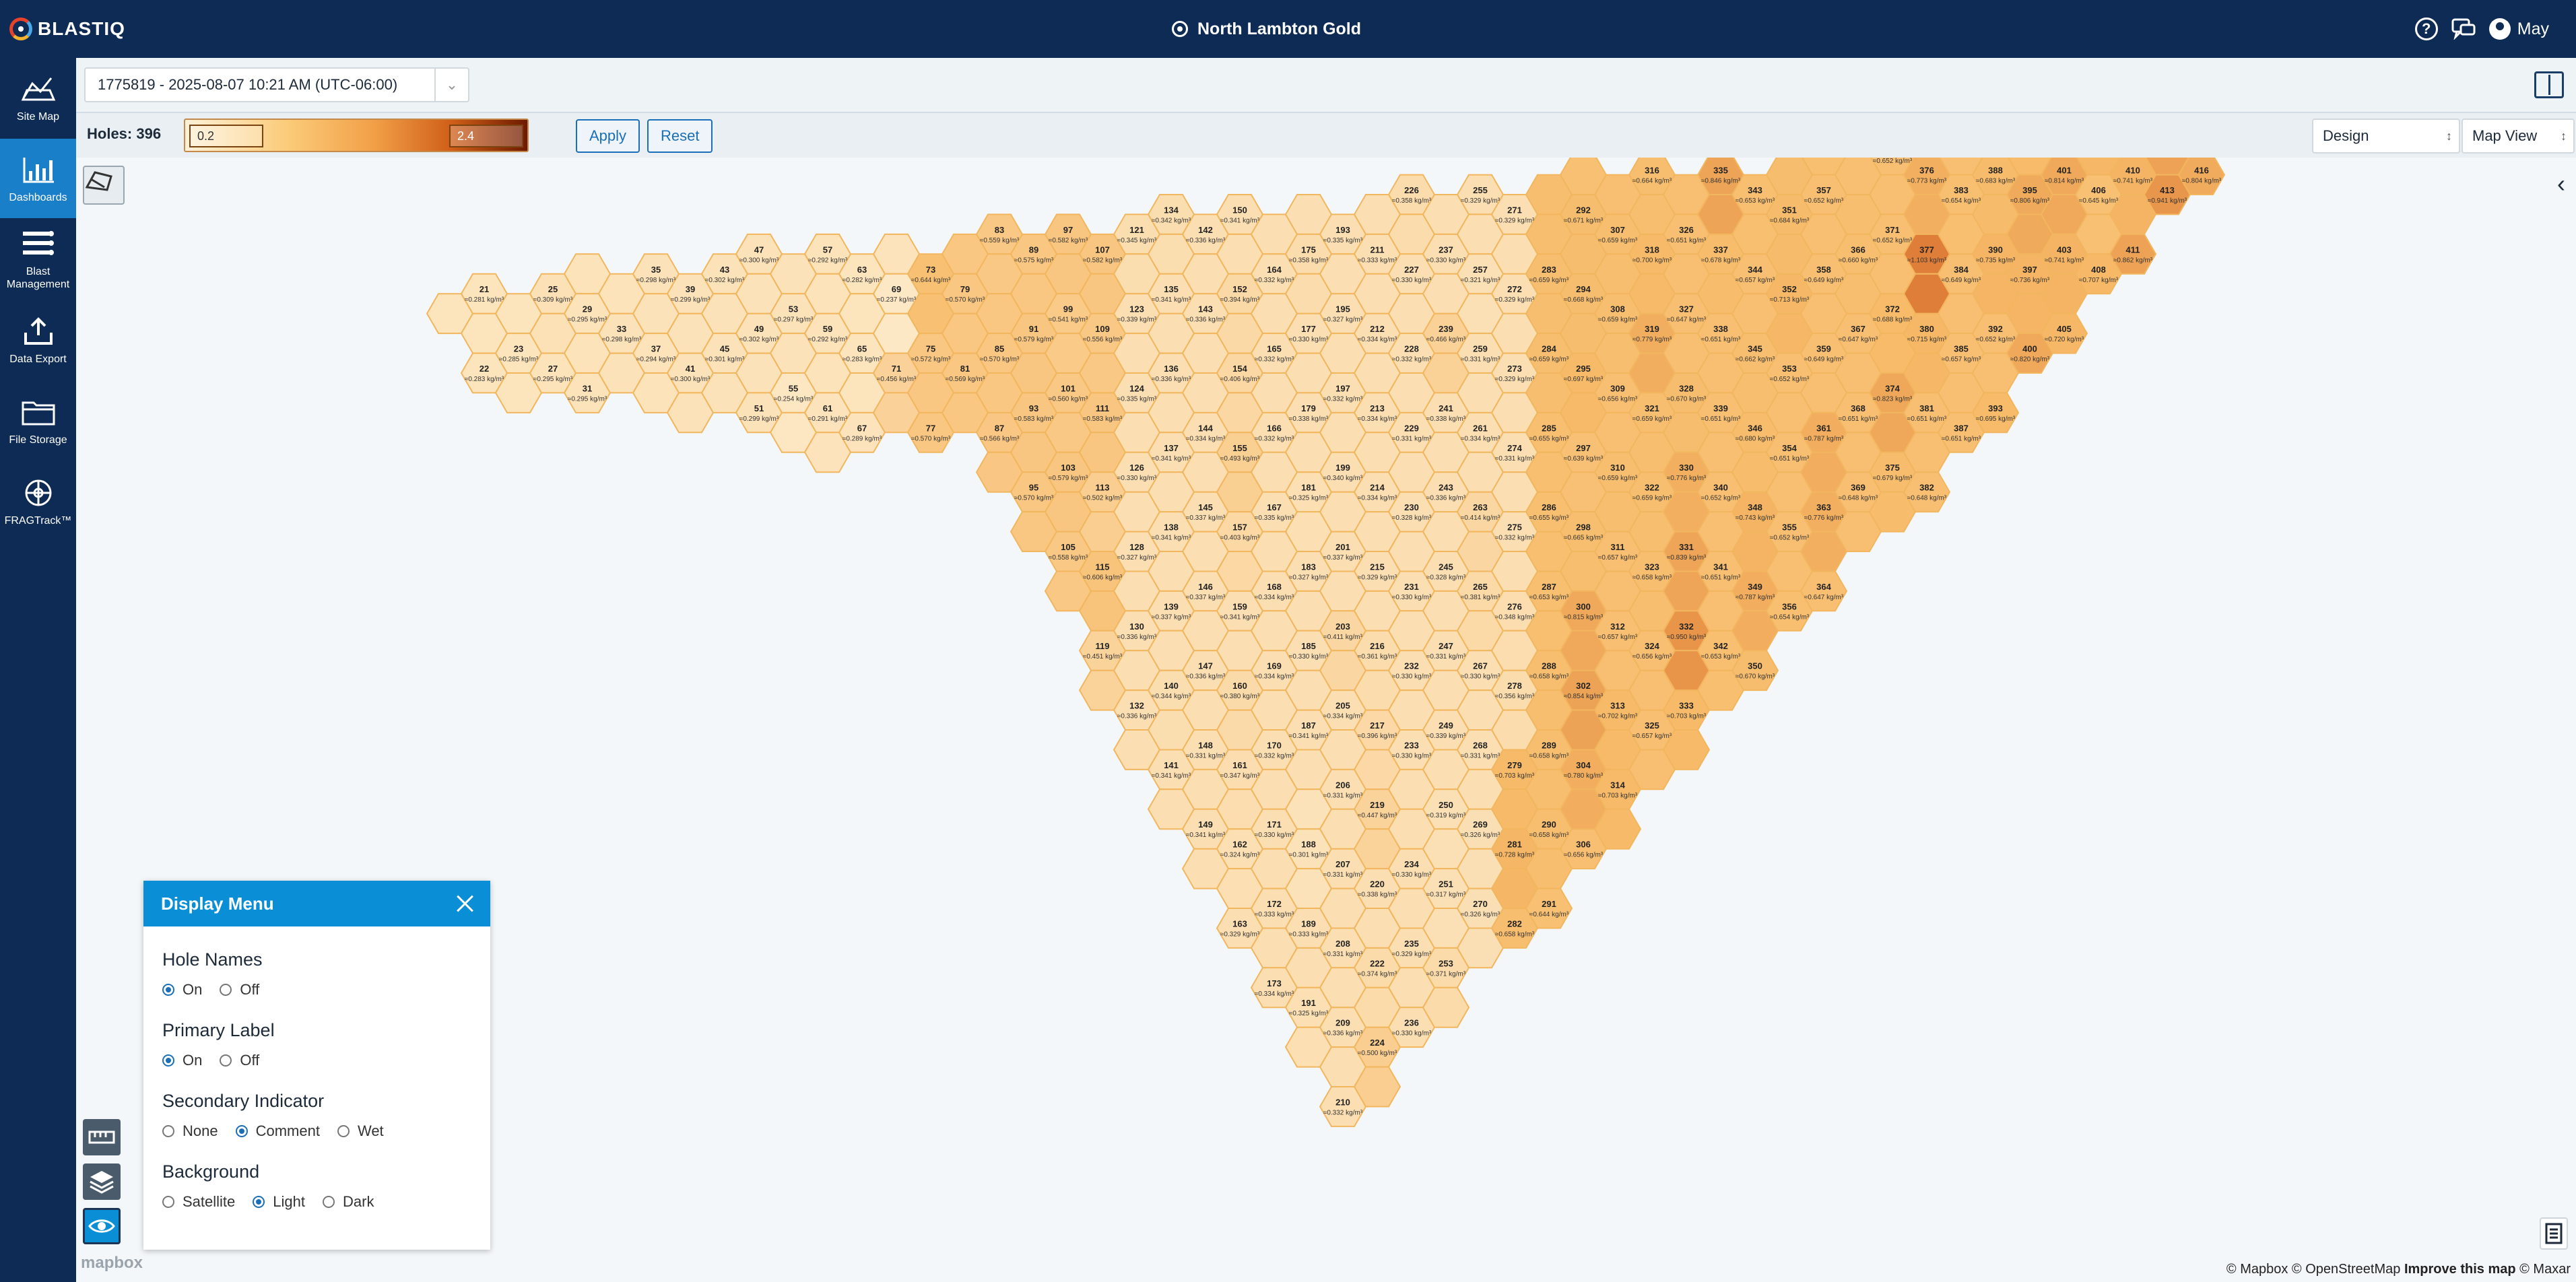  I want to click on chevron-down-icon: ⌄, so click(451, 85).